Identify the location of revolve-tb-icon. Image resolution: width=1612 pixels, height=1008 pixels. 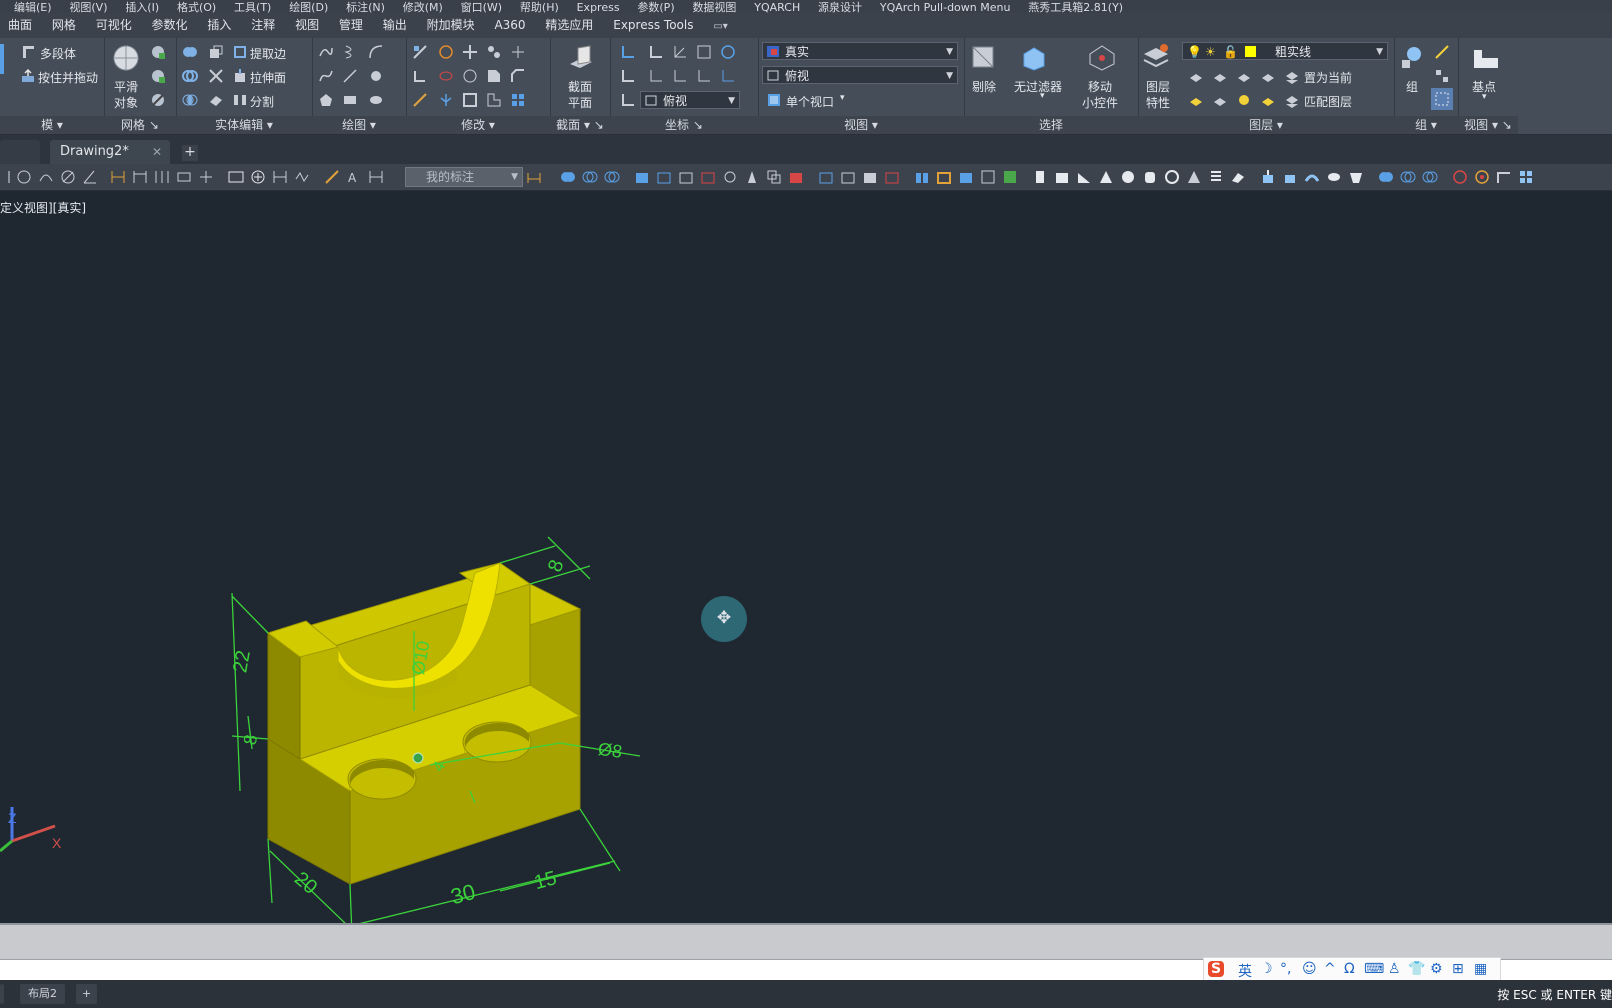
(1334, 177).